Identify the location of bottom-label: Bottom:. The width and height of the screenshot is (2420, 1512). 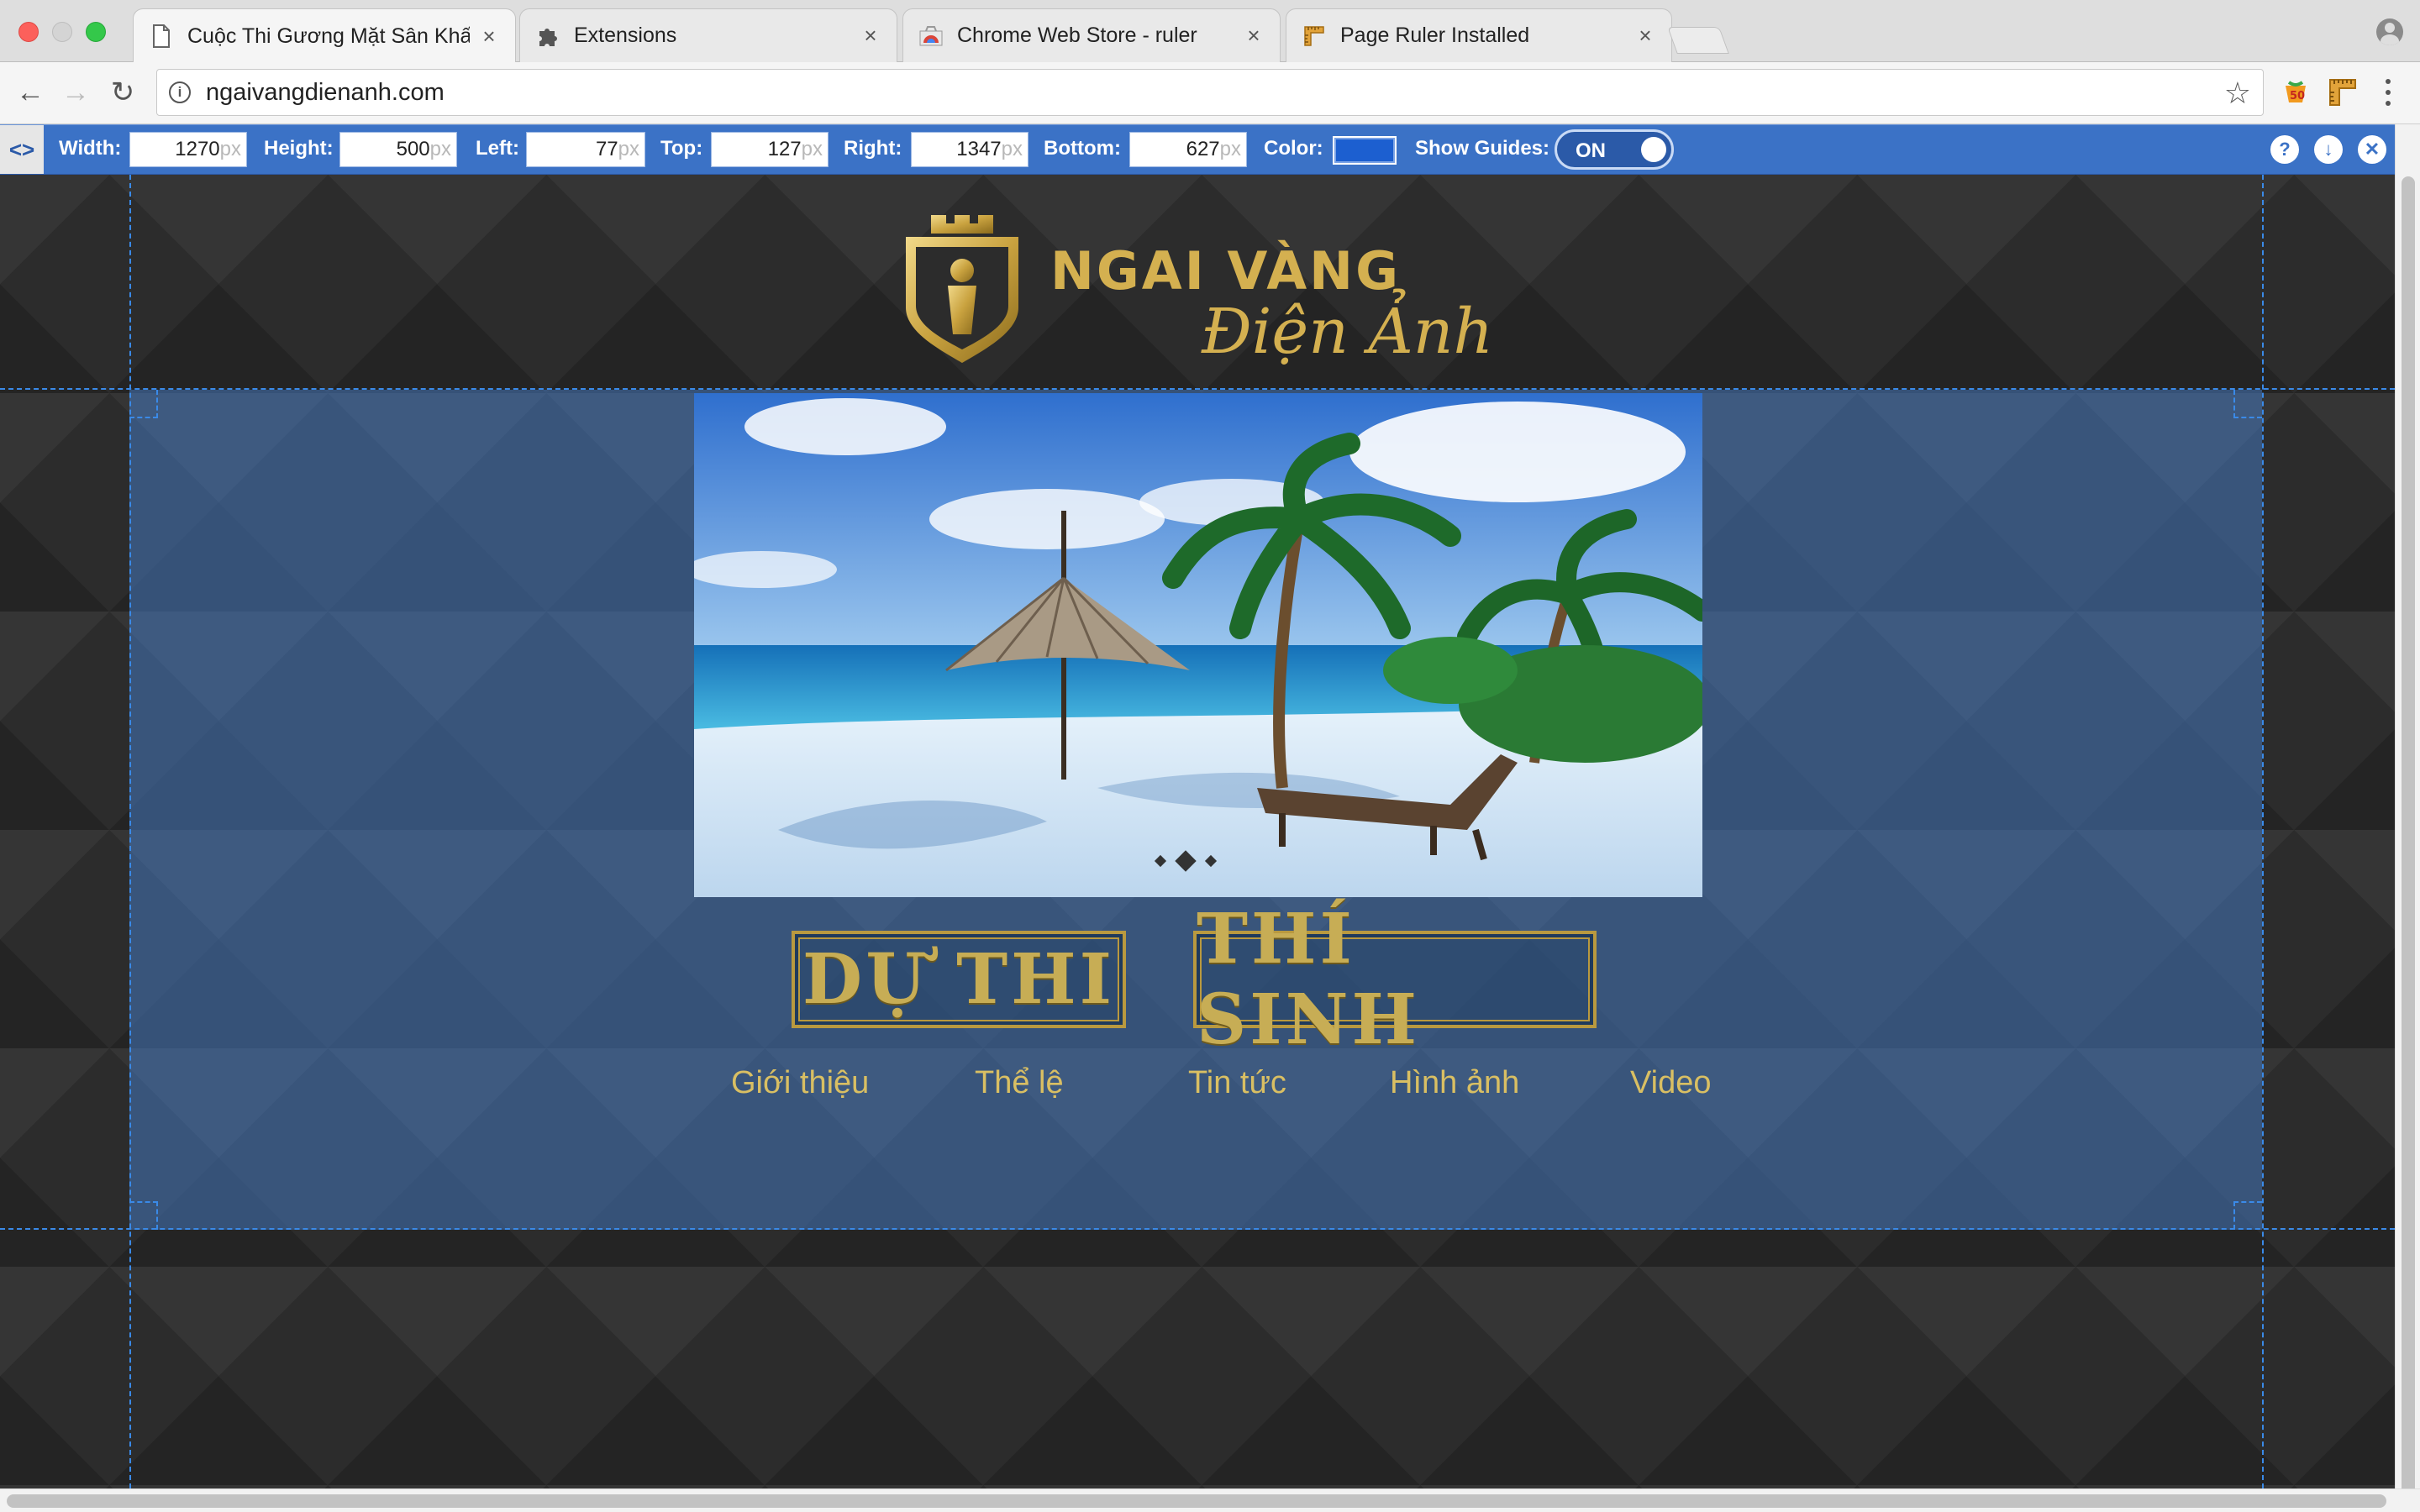
(1082, 148).